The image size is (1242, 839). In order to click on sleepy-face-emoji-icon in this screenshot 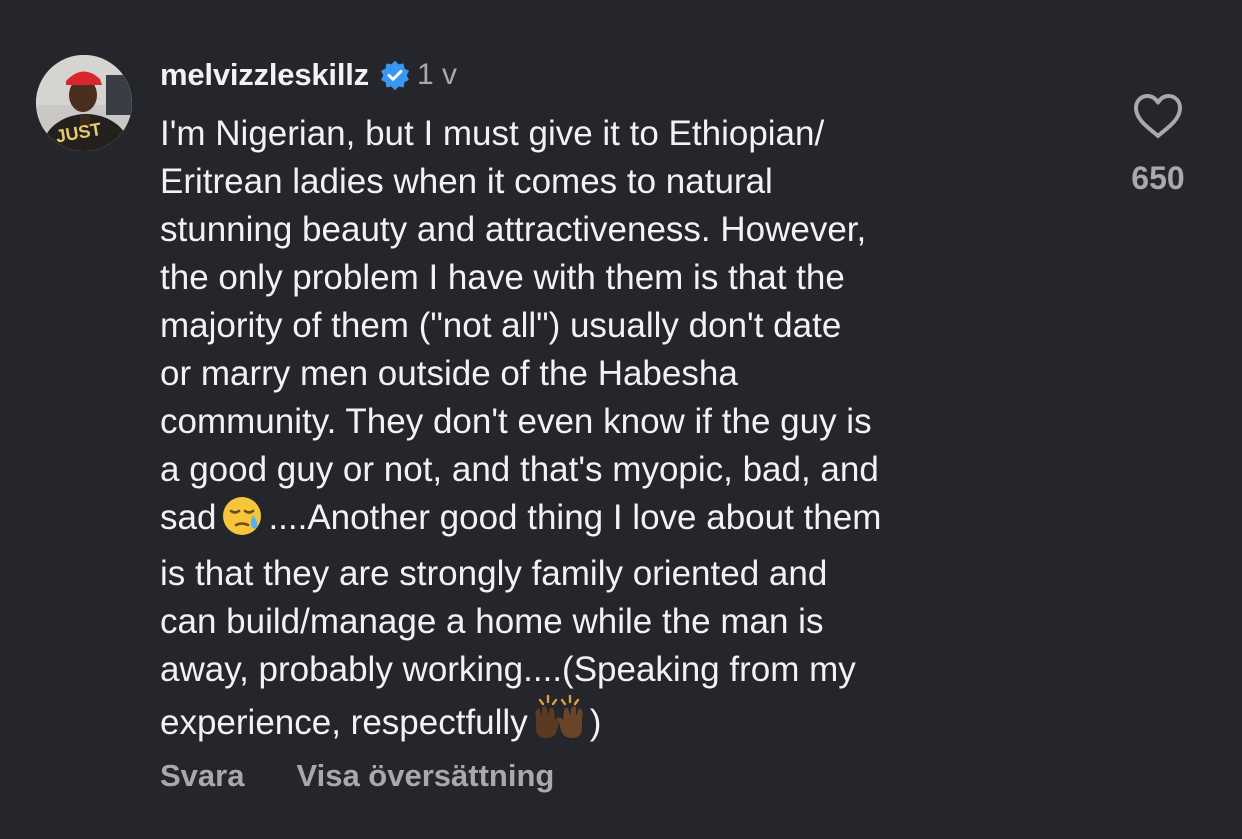, I will do `click(242, 522)`.